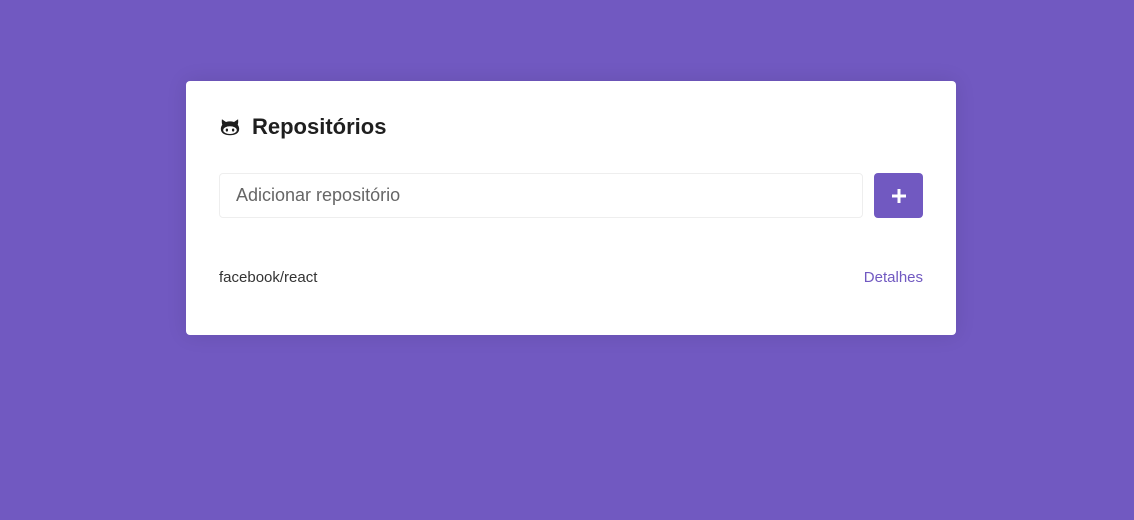 This screenshot has width=1134, height=520. I want to click on list-item: facebook/react Detalhes, so click(571, 277).